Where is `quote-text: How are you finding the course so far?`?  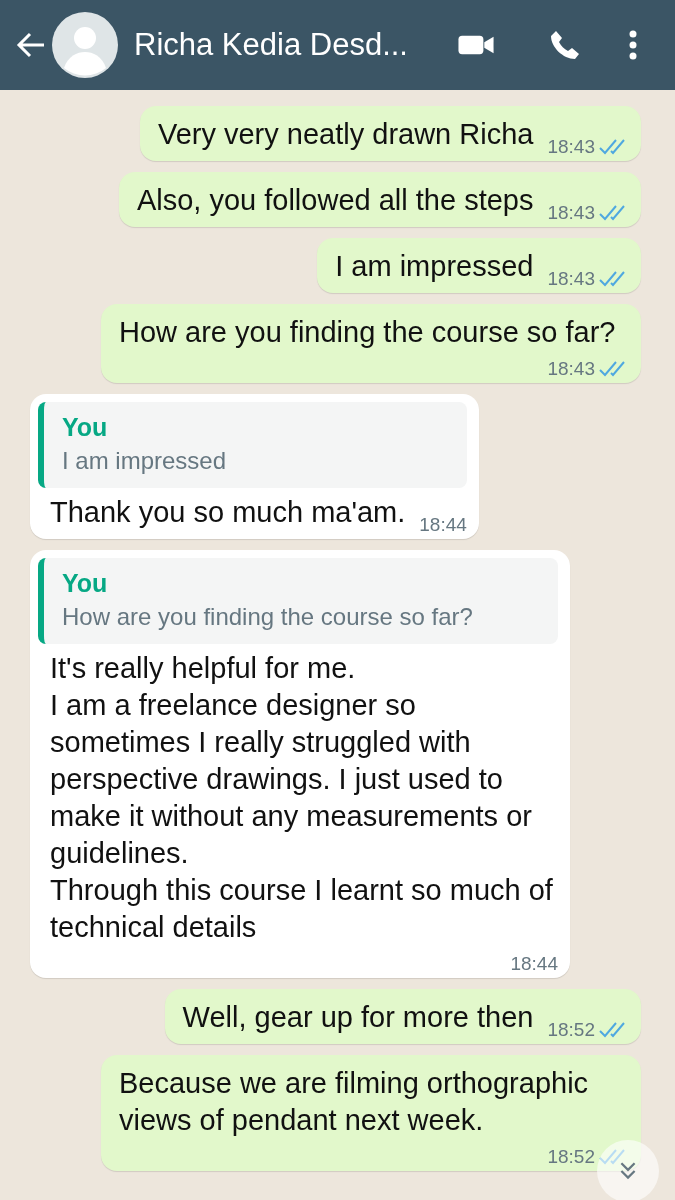
quote-text: How are you finding the course so far? is located at coordinates (268, 617).